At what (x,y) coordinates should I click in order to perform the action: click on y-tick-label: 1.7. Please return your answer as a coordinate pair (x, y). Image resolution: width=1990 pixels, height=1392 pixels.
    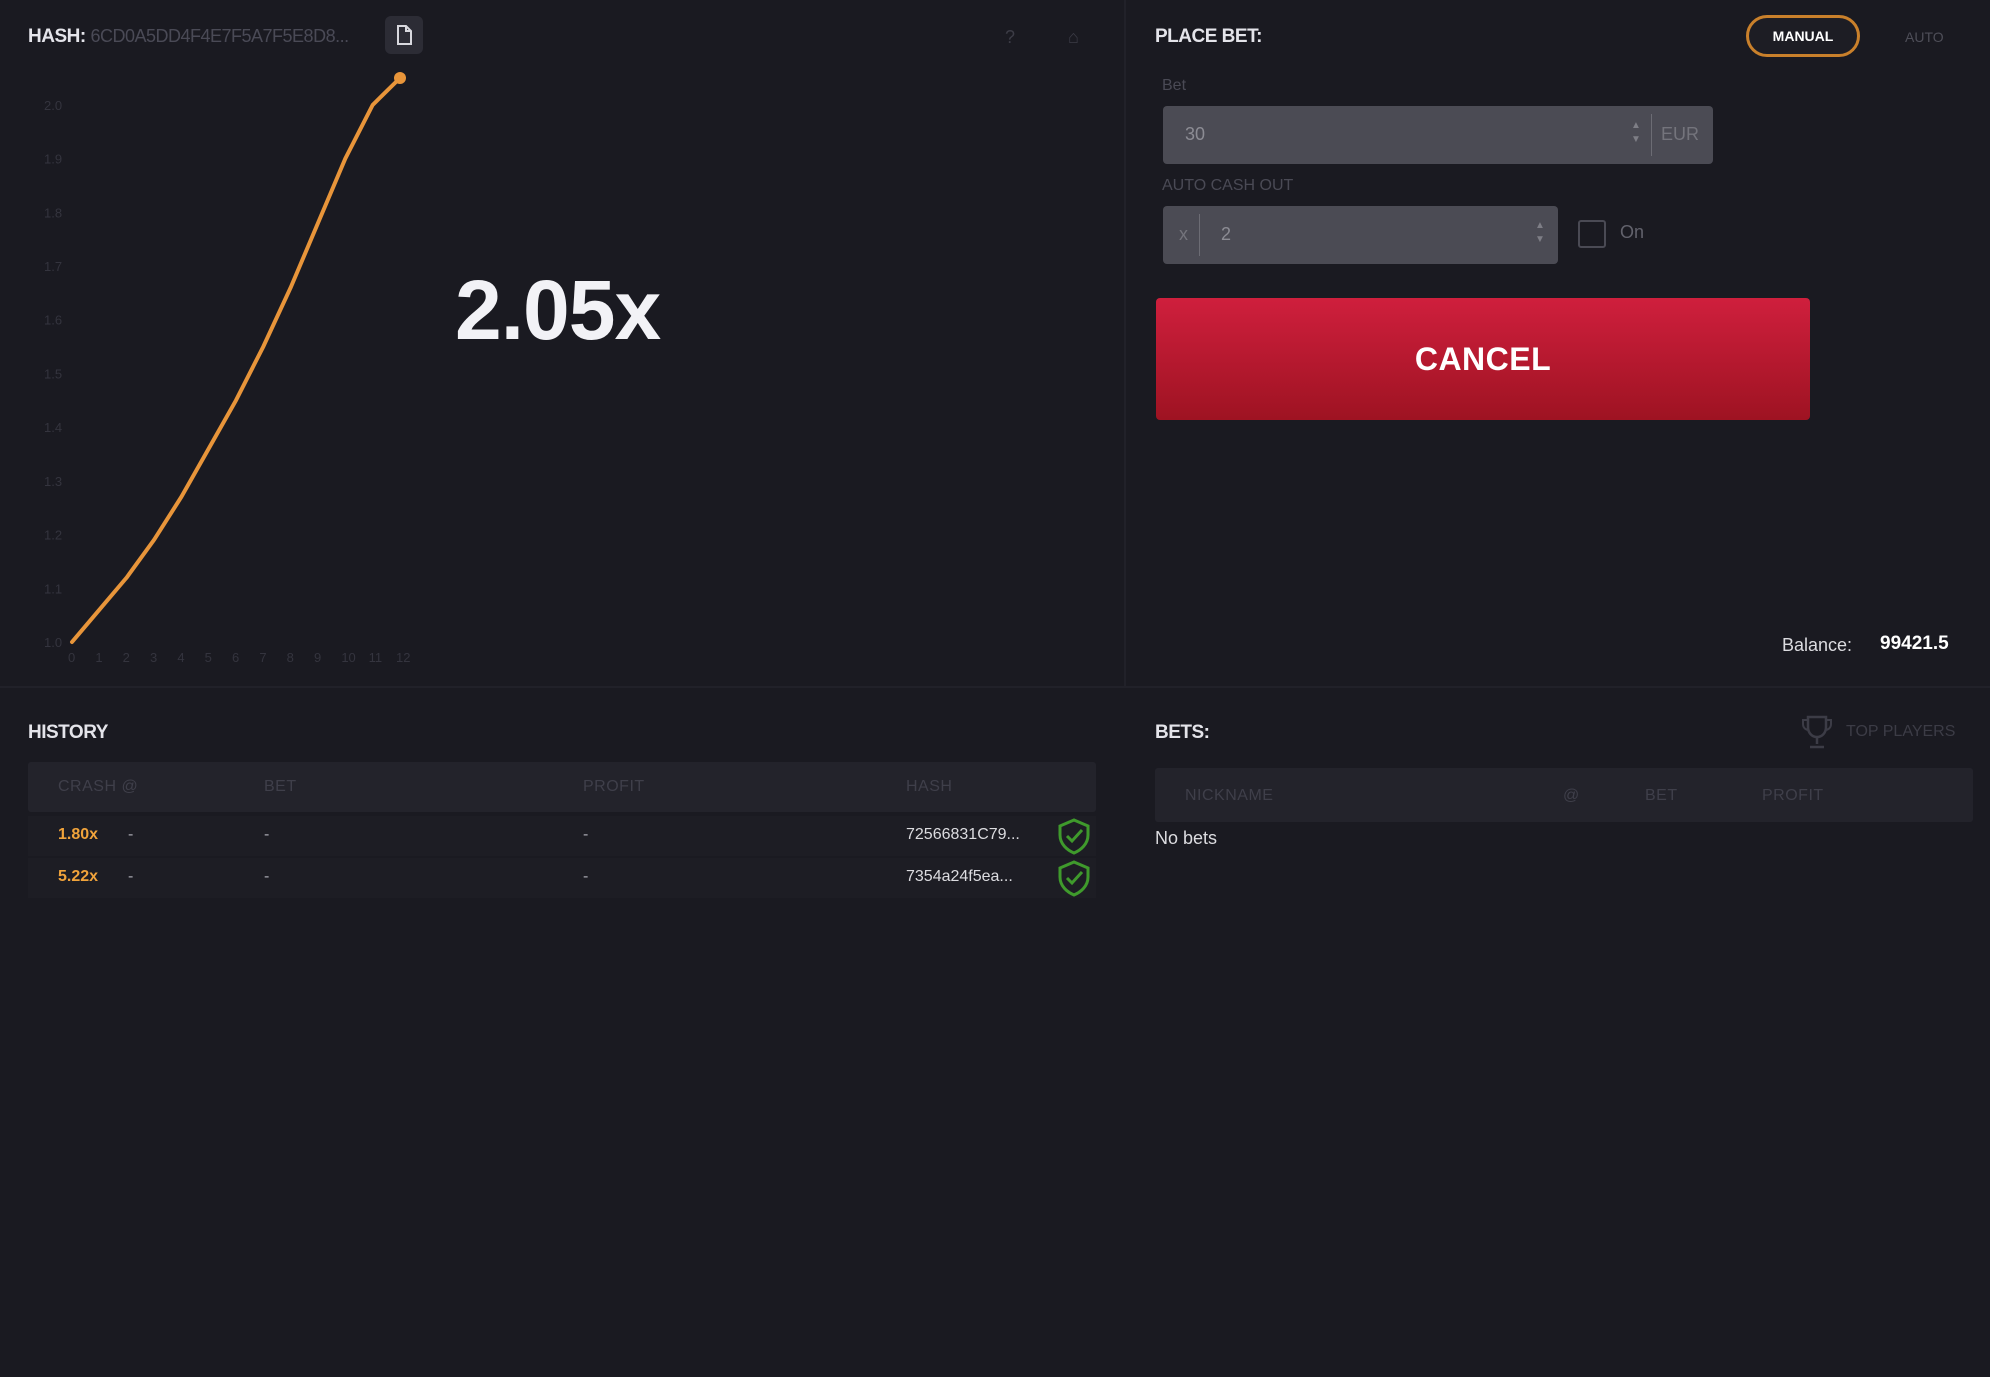
    Looking at the image, I should click on (53, 266).